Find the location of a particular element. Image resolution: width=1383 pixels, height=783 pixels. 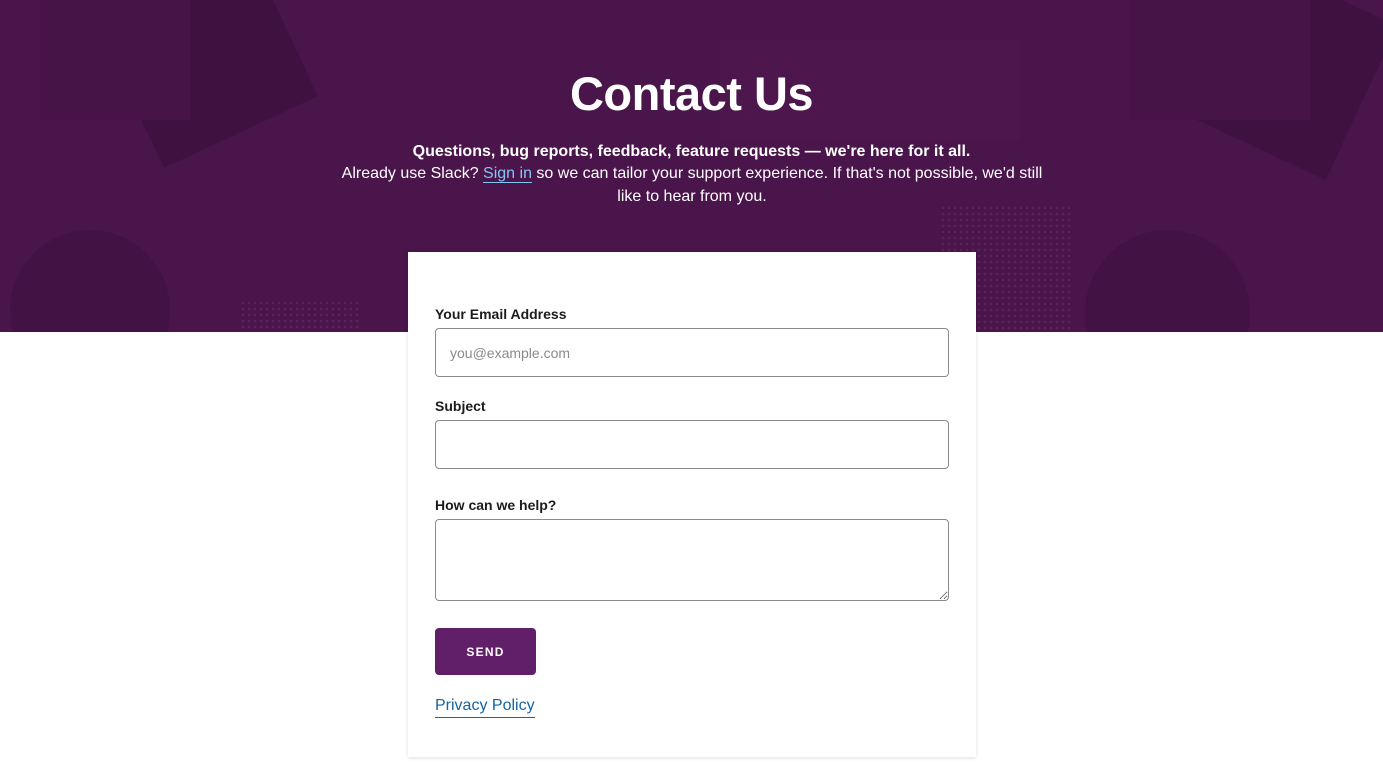

send-button: SEND is located at coordinates (485, 651).